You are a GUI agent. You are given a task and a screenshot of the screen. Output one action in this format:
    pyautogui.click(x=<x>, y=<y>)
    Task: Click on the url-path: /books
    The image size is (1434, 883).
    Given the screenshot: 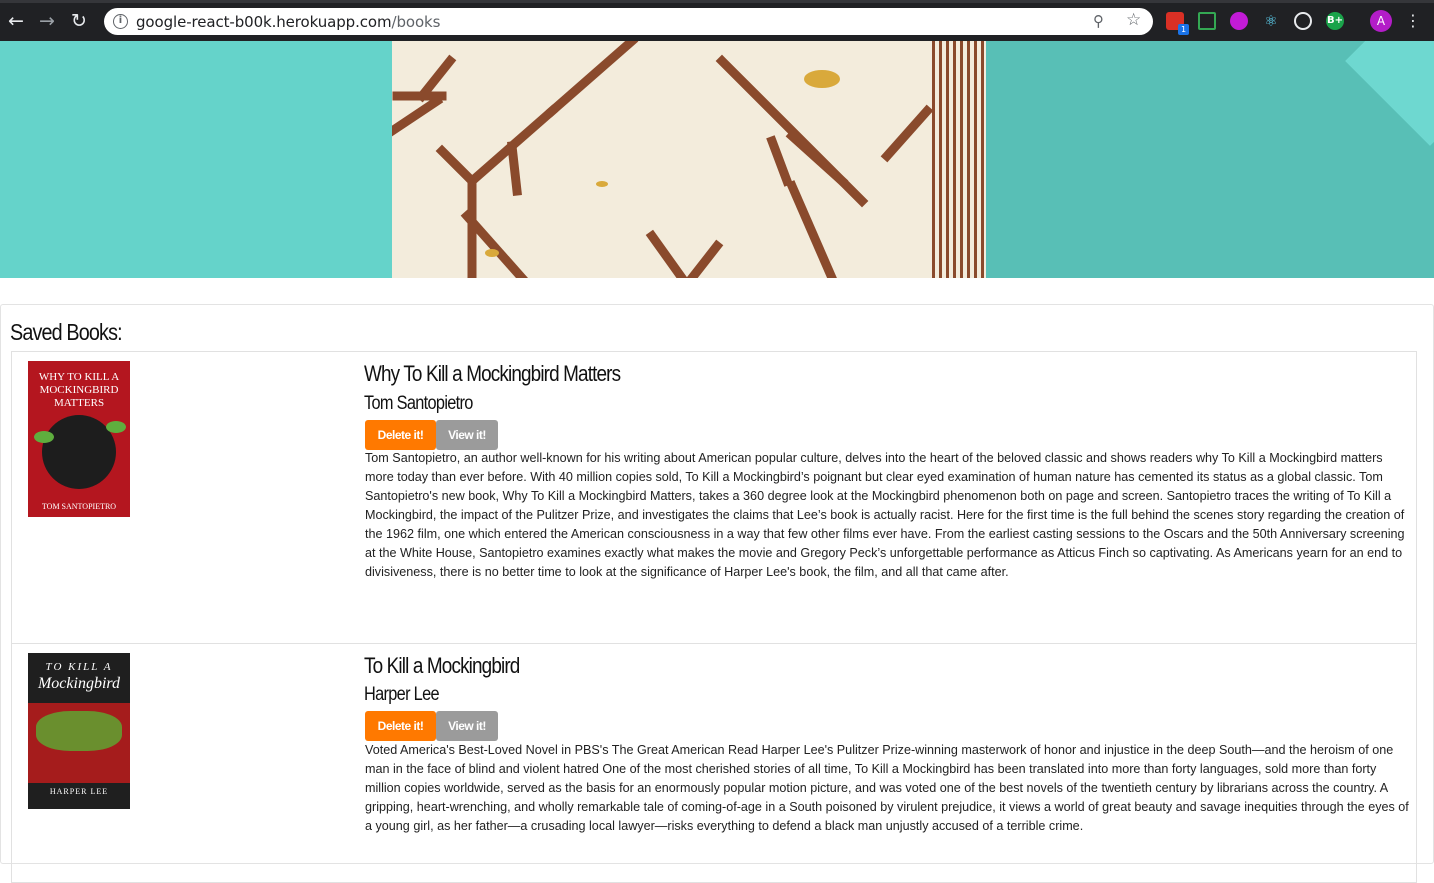 What is the action you would take?
    pyautogui.click(x=416, y=22)
    